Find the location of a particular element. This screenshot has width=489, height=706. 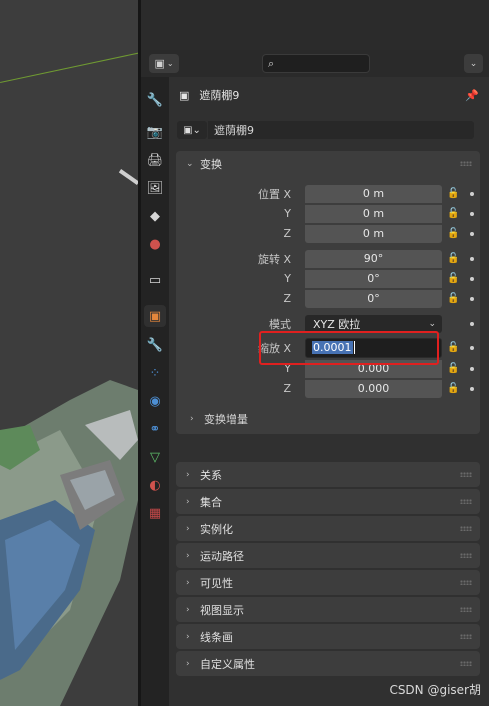

location-x-value: 0 m is located at coordinates (373, 193).